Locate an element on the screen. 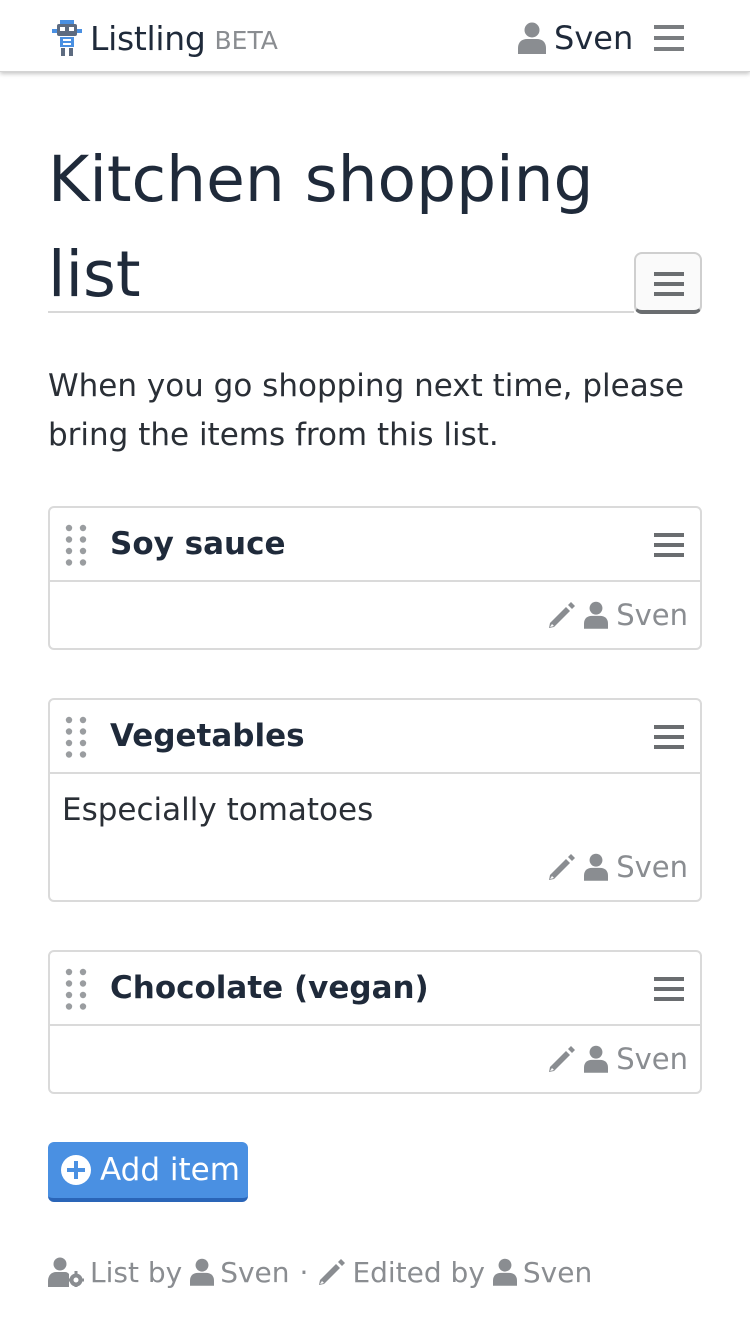  list-item: Chocolate (vegan) Sven is located at coordinates (375, 1022).